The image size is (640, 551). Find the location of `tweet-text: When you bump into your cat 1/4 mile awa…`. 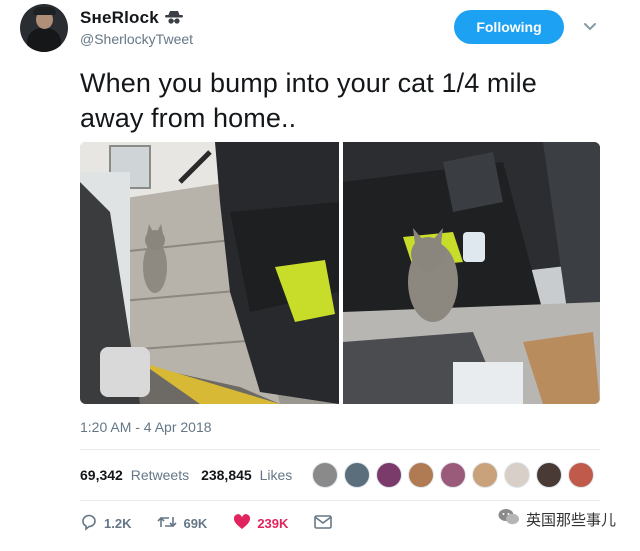

tweet-text: When you bump into your cat 1/4 mile awa… is located at coordinates (350, 101).